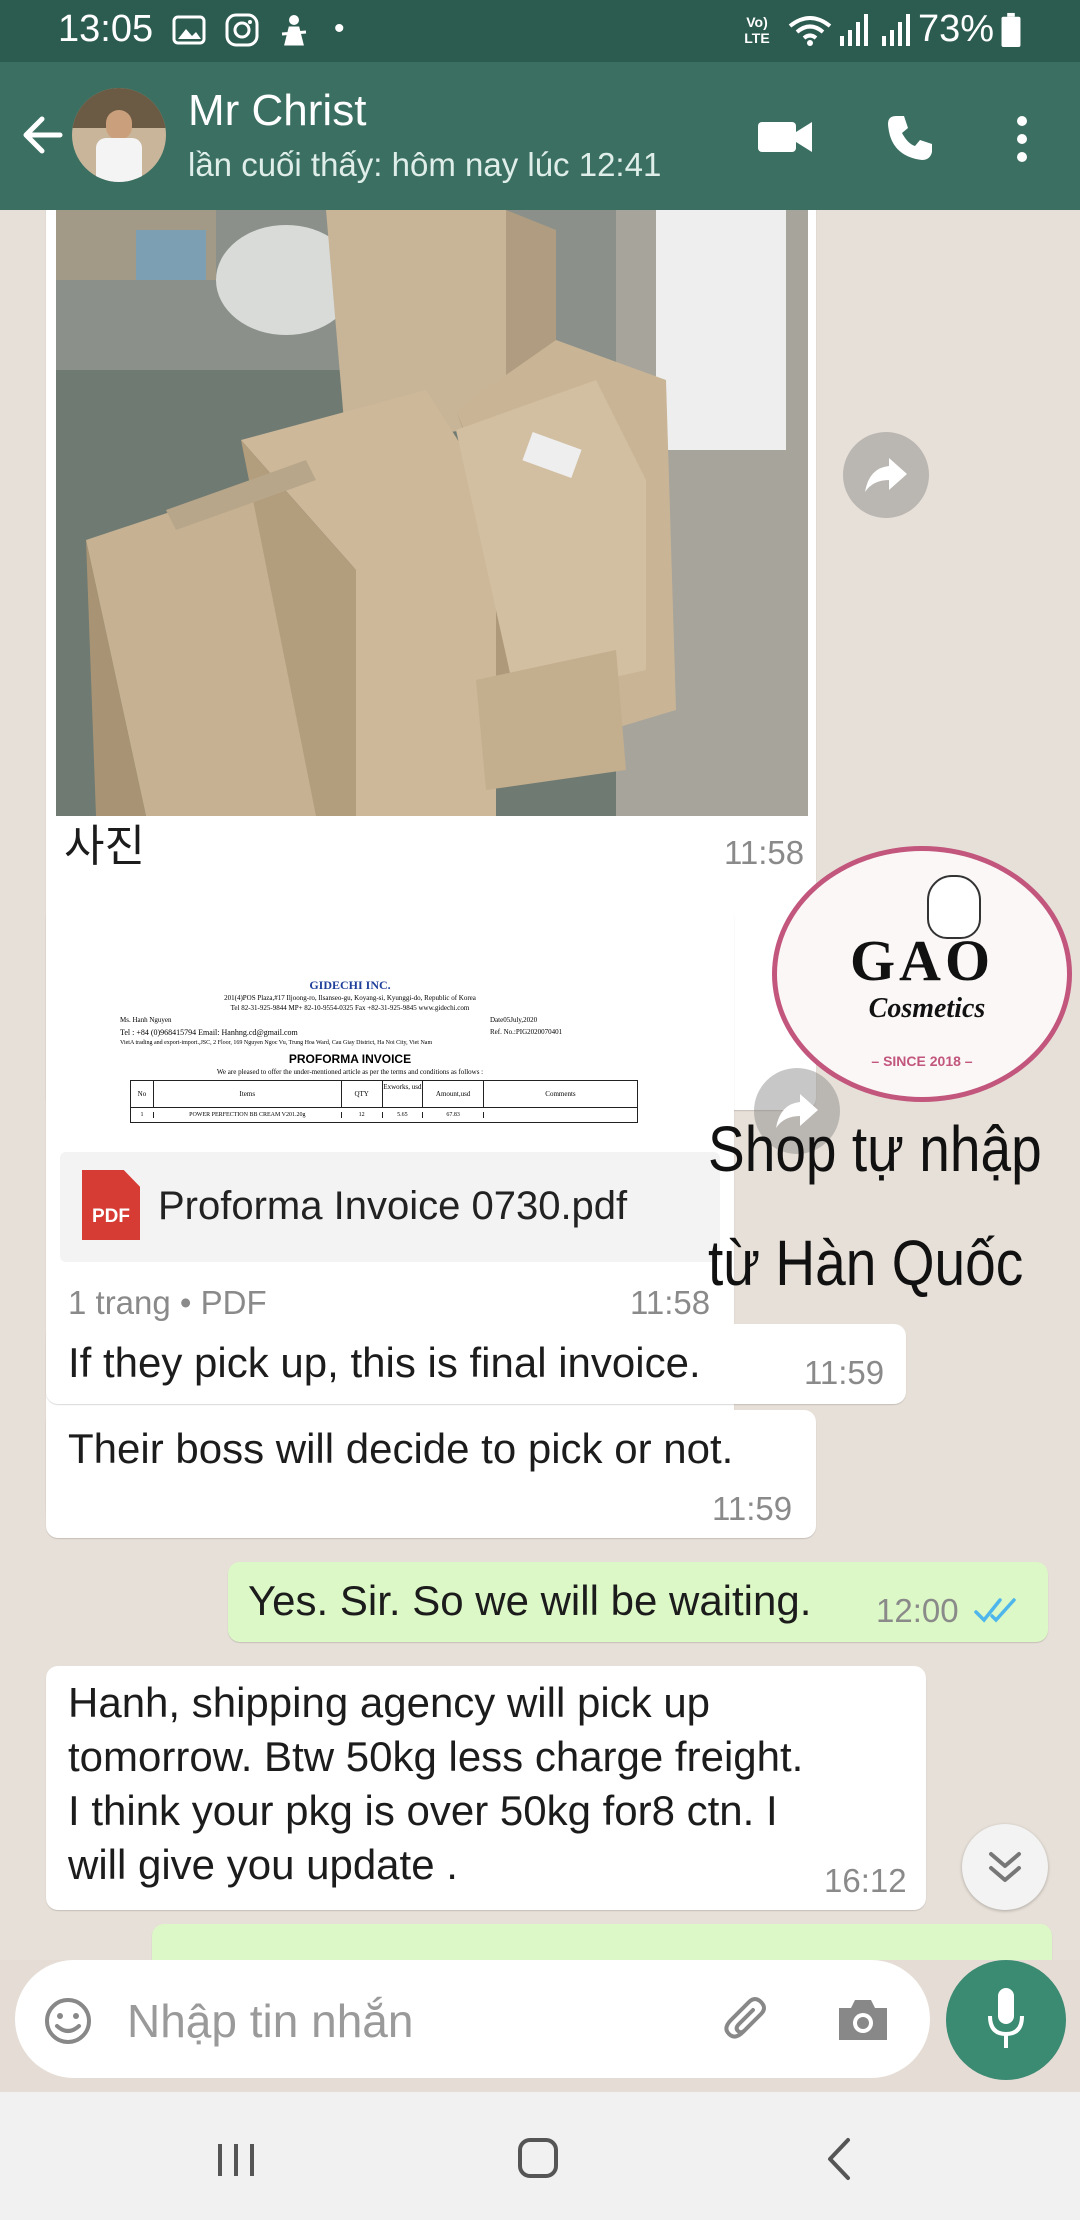  Describe the element at coordinates (1011, 30) in the screenshot. I see `battery-icon` at that location.